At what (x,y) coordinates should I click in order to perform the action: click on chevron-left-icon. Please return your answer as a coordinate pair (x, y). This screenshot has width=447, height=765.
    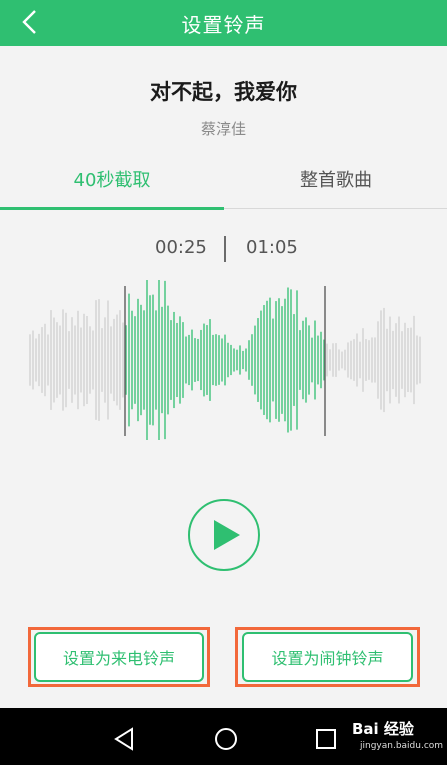
    Looking at the image, I should click on (29, 22).